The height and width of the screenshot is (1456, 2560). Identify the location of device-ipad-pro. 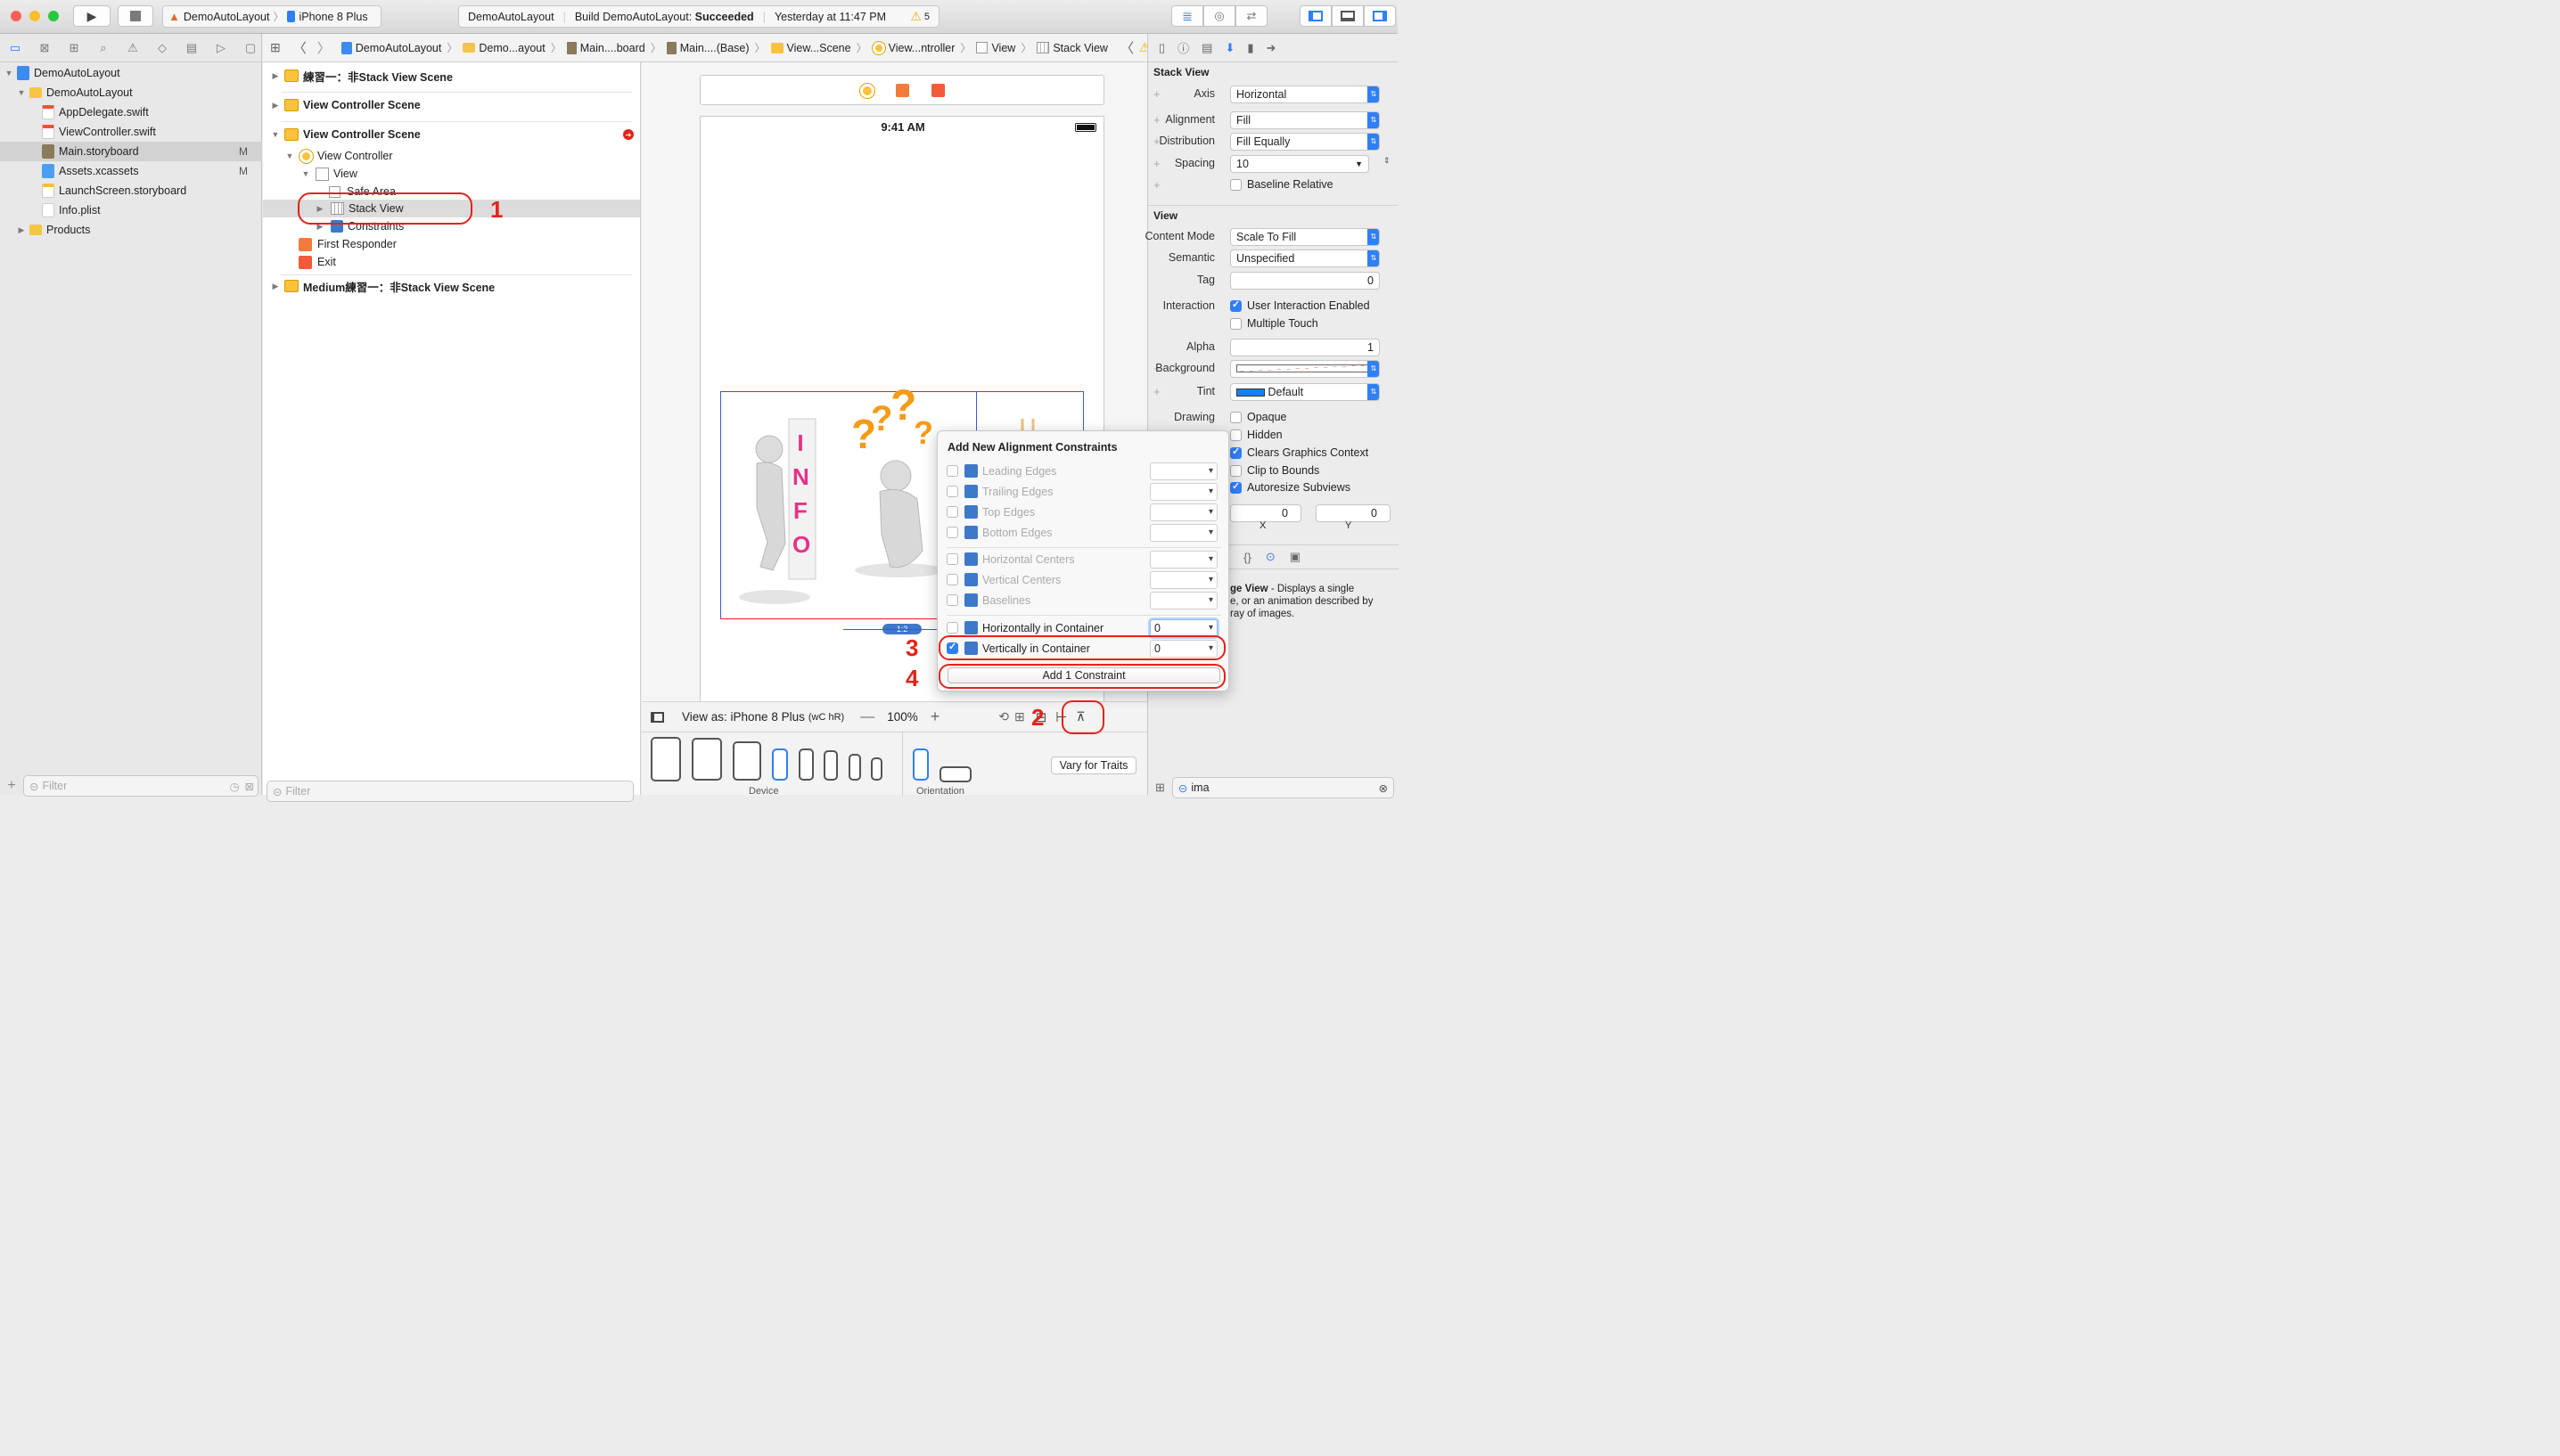
(707, 759).